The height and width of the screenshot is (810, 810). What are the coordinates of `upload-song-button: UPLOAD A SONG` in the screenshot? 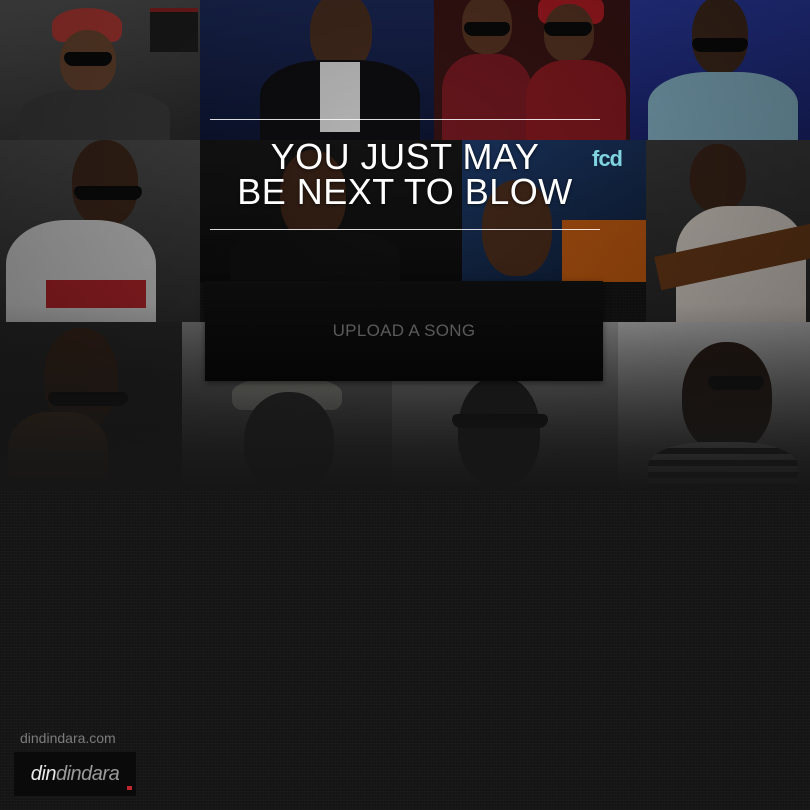 It's located at (404, 331).